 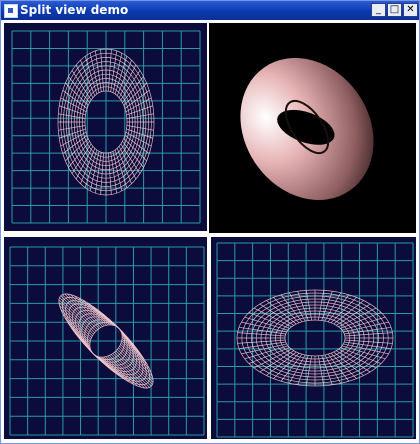 I want to click on shaded-torus, so click(x=307, y=129).